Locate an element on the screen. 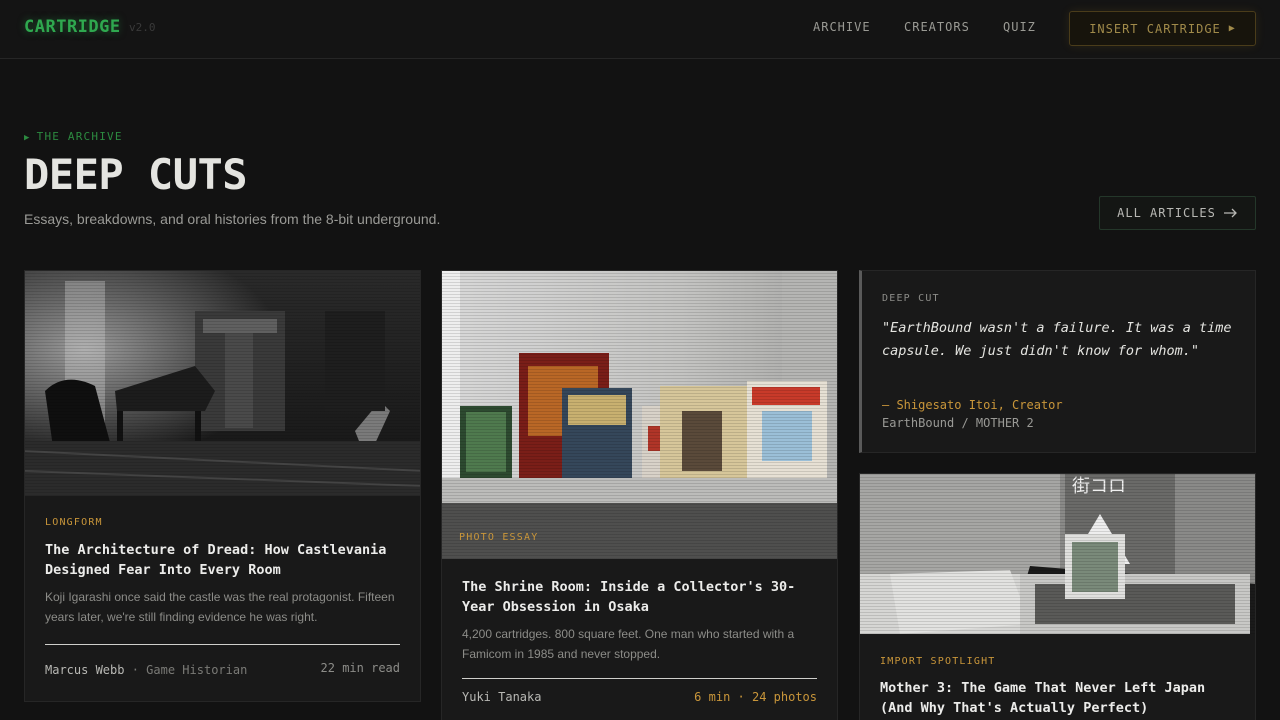 The height and width of the screenshot is (720, 1280). insert-cartridge-label: INSERT CARTRIDGE is located at coordinates (1155, 28).